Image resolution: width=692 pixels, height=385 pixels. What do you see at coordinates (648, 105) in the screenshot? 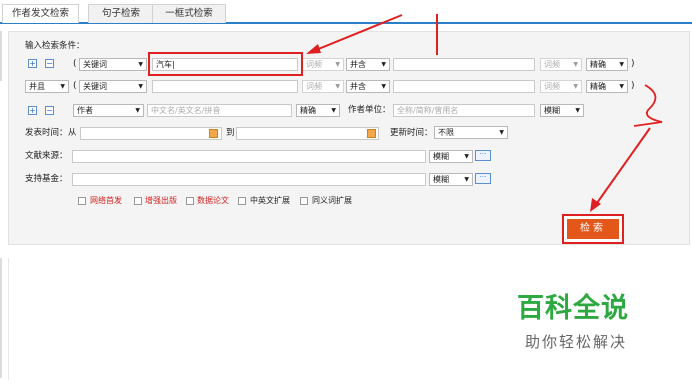
I see `annotation-squiggle` at bounding box center [648, 105].